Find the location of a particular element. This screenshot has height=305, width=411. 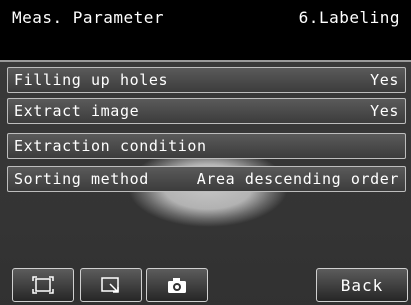

param-label: Filling up holes is located at coordinates (91, 80).